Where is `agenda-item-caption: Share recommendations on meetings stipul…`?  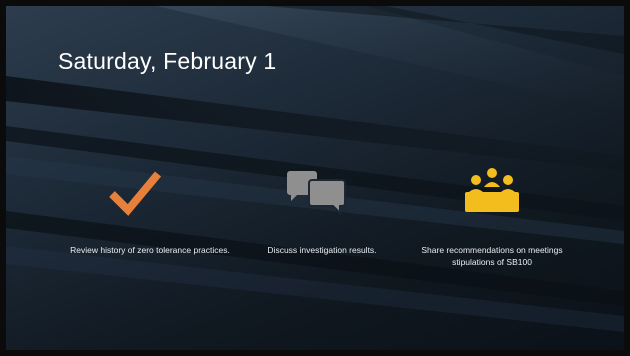
agenda-item-caption: Share recommendations on meetings stipul… is located at coordinates (492, 256).